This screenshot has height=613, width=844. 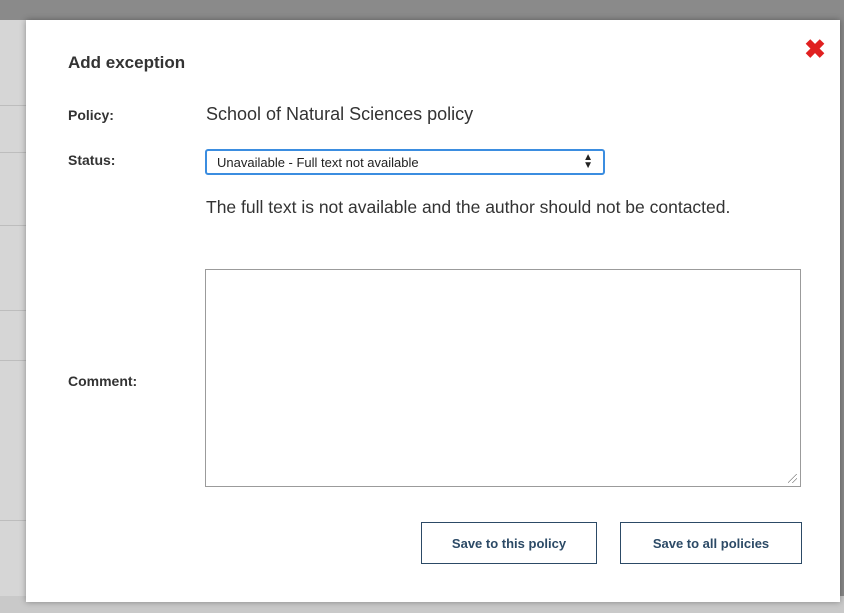 What do you see at coordinates (792, 478) in the screenshot?
I see `resize-handle-icon` at bounding box center [792, 478].